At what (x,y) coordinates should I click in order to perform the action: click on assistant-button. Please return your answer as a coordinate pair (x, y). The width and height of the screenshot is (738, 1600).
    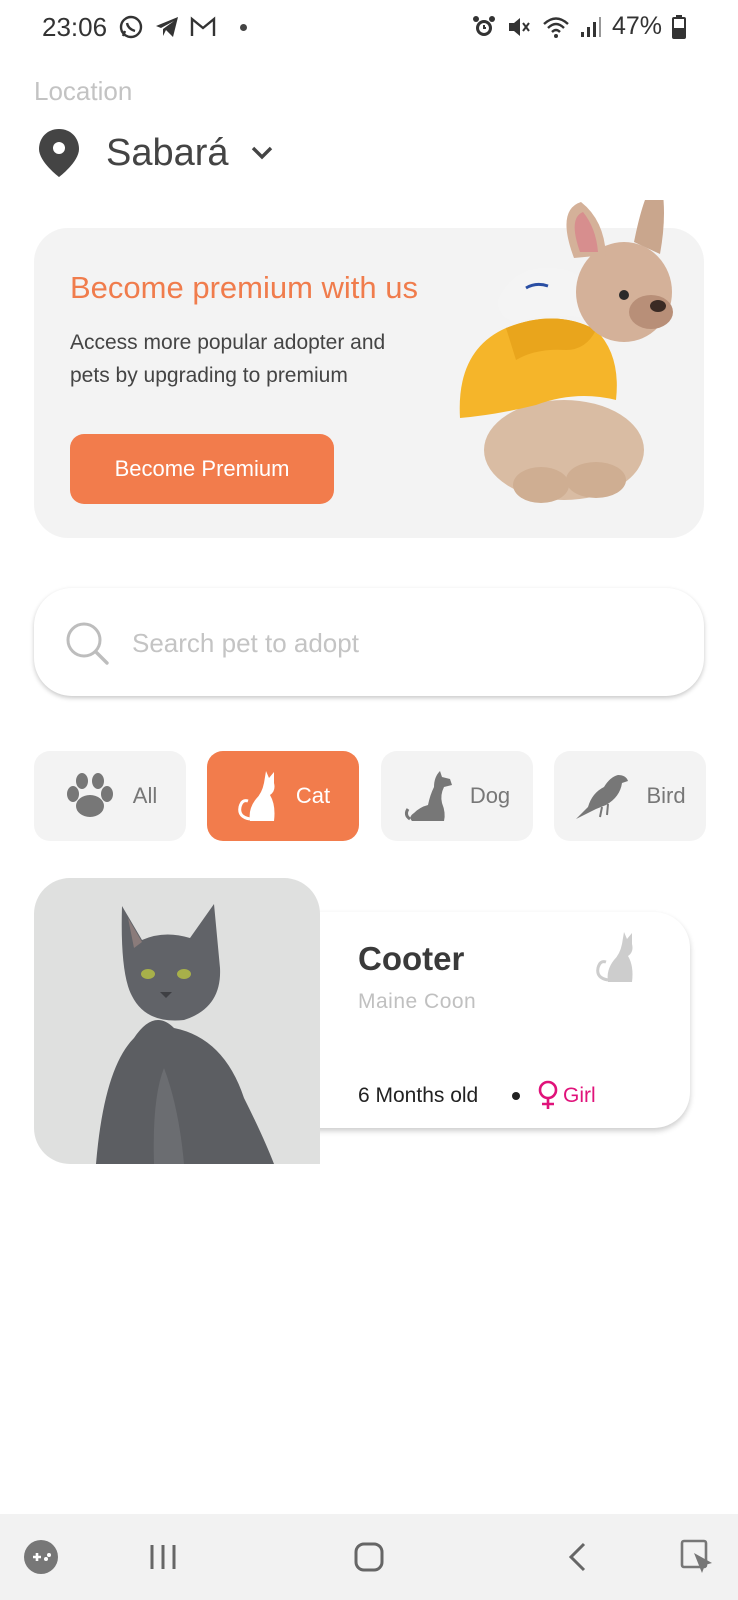
    Looking at the image, I should click on (697, 1557).